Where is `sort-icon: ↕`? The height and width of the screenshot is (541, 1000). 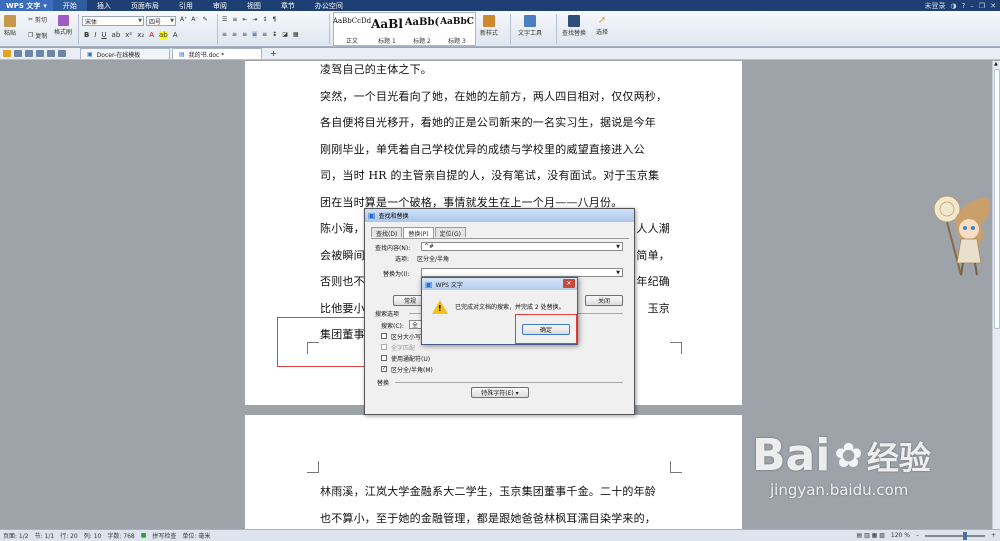 sort-icon: ↕ is located at coordinates (264, 19).